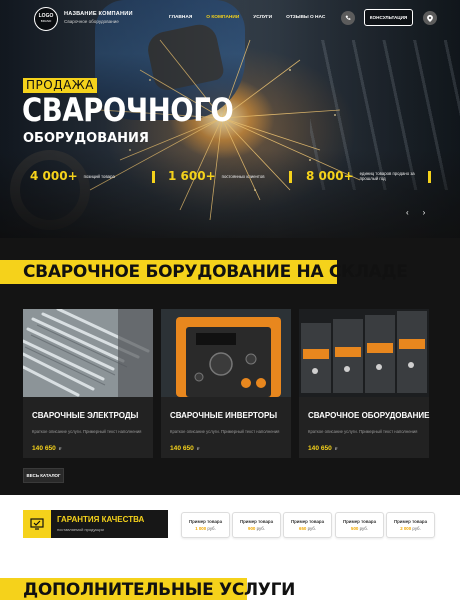 Image resolution: width=460 pixels, height=600 pixels. What do you see at coordinates (424, 212) in the screenshot?
I see `next-arrow-icon: ›` at bounding box center [424, 212].